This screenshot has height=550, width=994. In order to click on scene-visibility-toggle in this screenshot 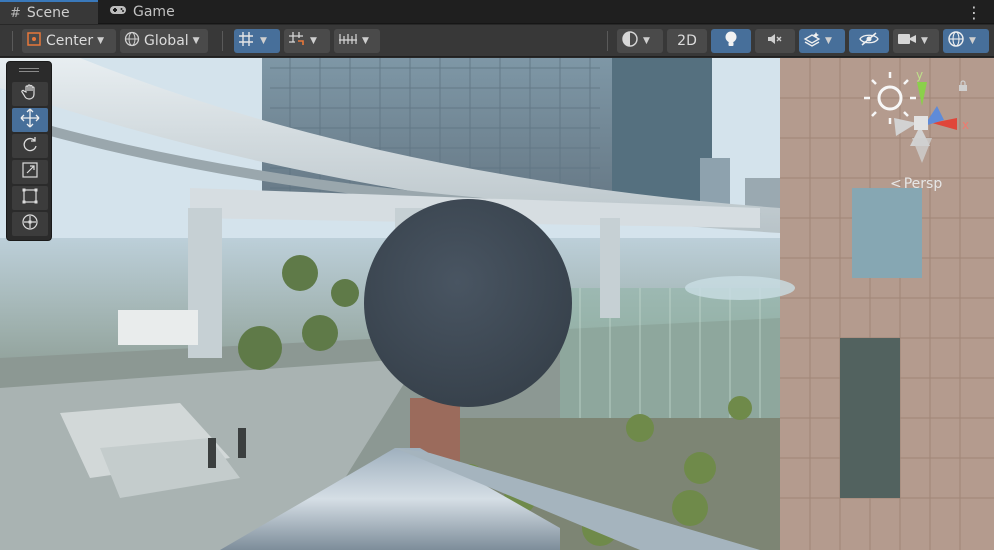, I will do `click(869, 41)`.